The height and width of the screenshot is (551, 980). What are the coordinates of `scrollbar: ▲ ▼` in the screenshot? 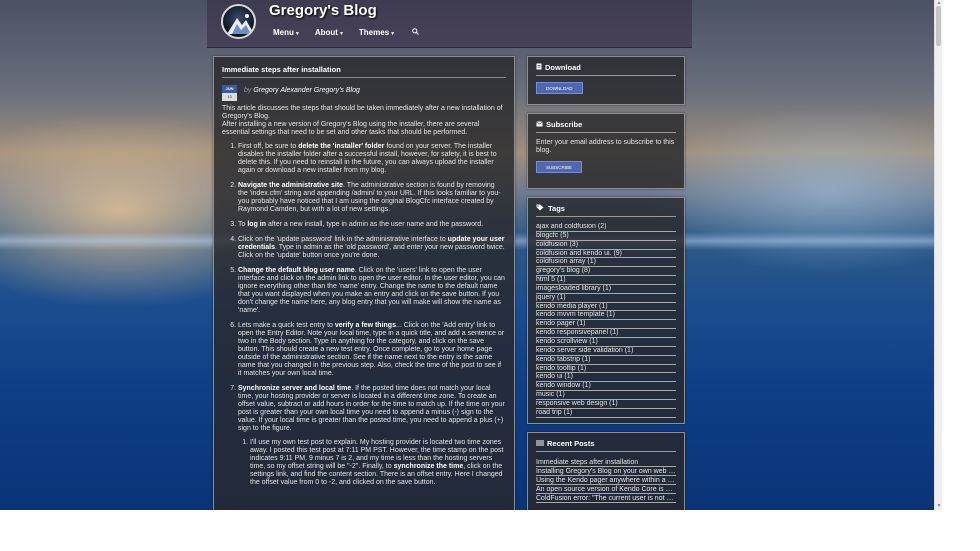 It's located at (938, 255).